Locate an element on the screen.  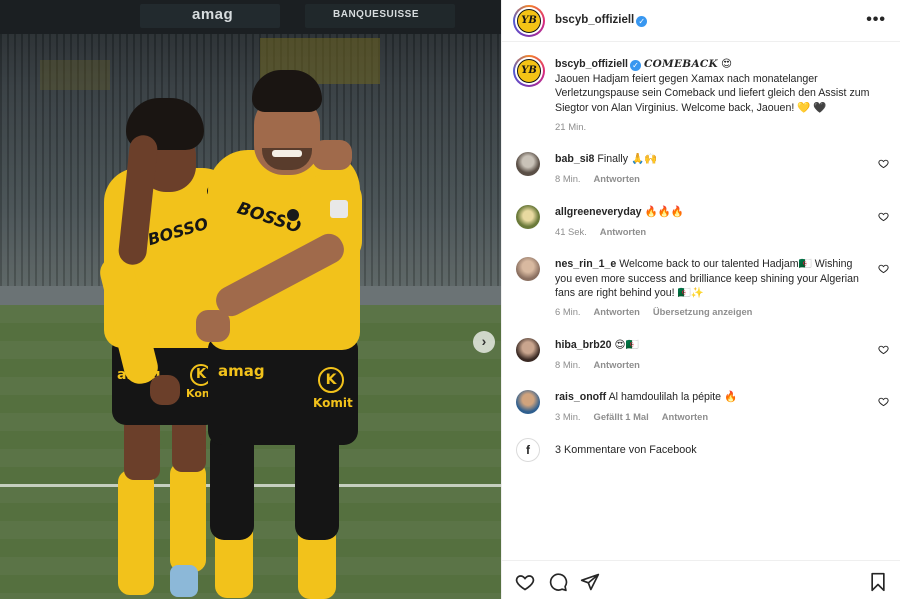
comment-meta: 6 Min. Antworten Übersetzung anzeigen is located at coordinates (660, 311).